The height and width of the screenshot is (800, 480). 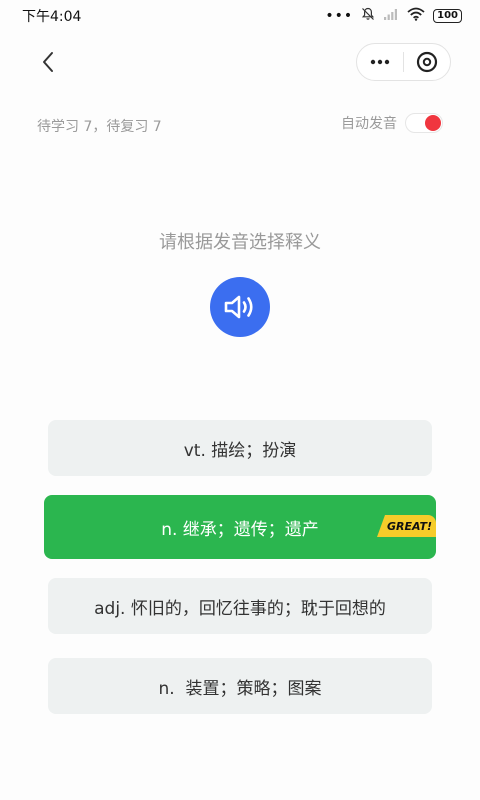 What do you see at coordinates (424, 123) in the screenshot?
I see `auto-voice-toggle` at bounding box center [424, 123].